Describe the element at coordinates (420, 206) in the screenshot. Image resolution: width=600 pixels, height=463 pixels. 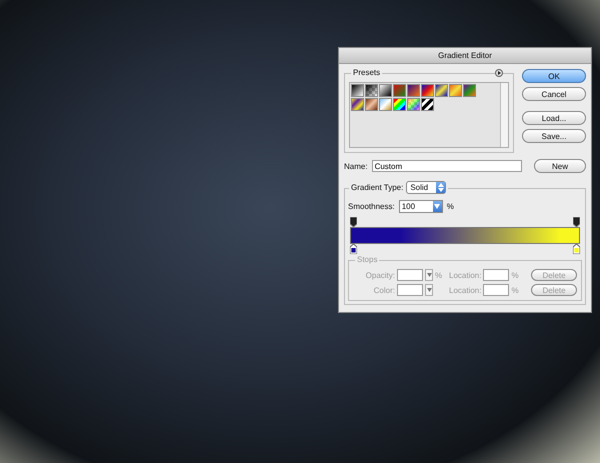
I see `smoothness-field: 100` at that location.